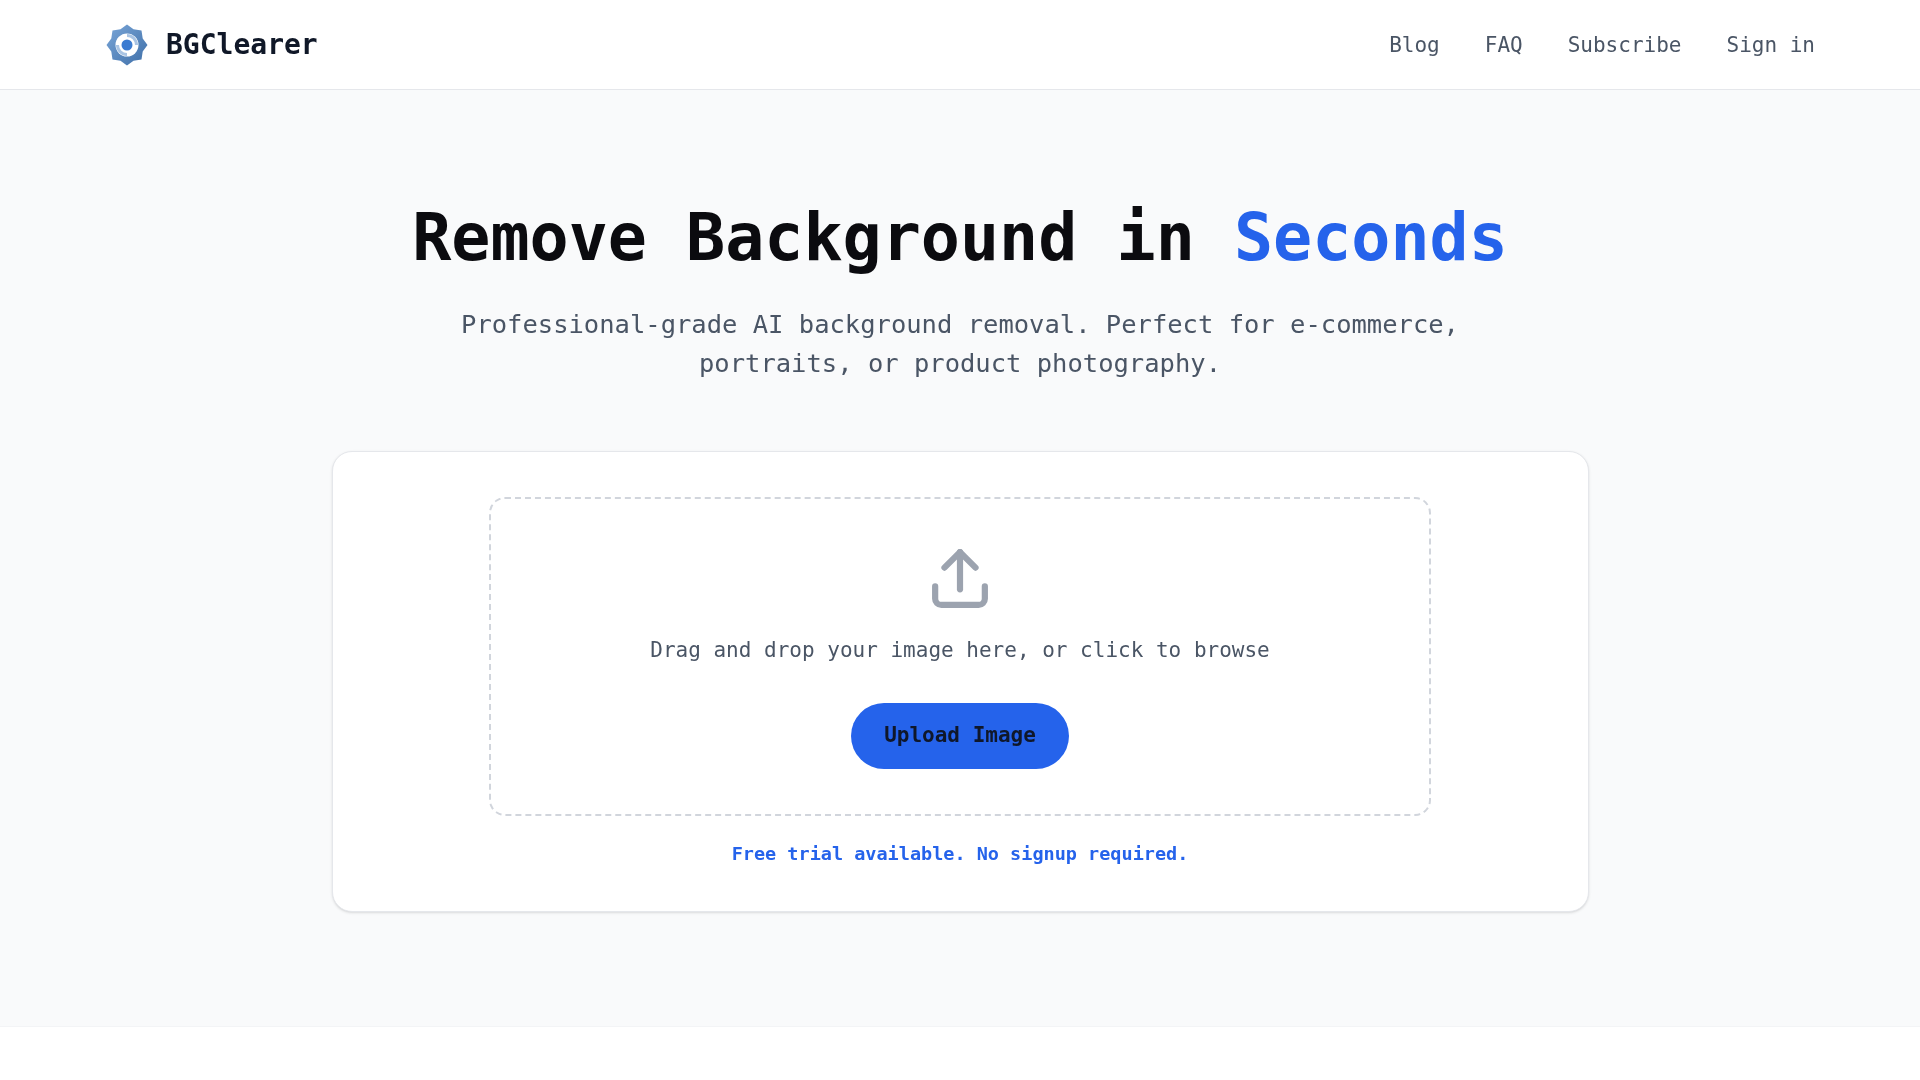 Image resolution: width=1920 pixels, height=1080 pixels. I want to click on drop-zone: Drag and drop your image here, or click to browse Upload Image, so click(960, 656).